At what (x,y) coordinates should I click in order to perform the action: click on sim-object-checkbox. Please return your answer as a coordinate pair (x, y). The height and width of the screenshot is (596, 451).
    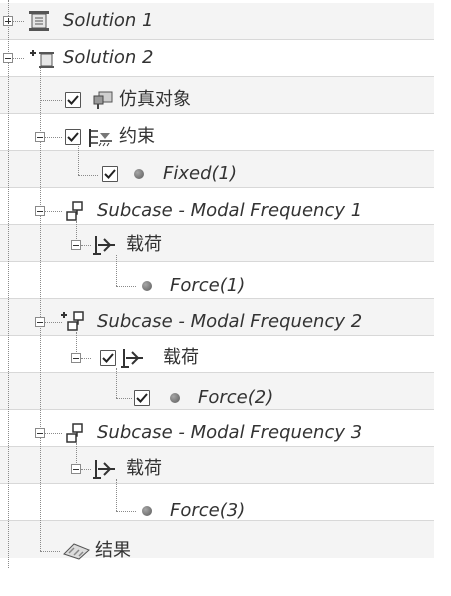
    Looking at the image, I should click on (73, 100).